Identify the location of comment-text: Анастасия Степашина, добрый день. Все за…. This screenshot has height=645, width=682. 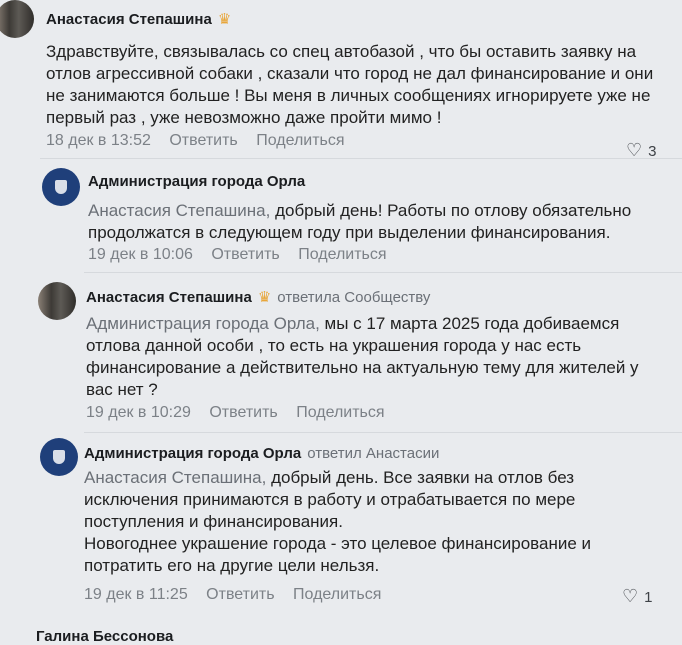
(359, 522).